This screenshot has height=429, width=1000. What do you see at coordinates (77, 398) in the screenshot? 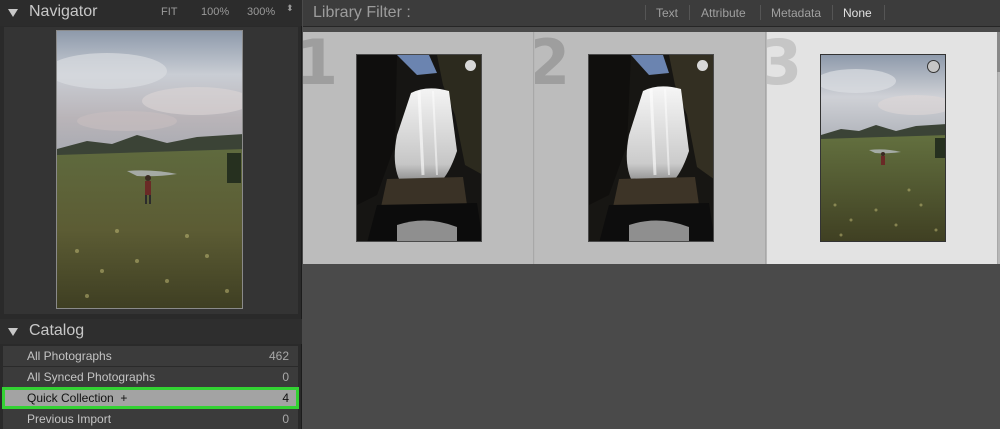
I see `catalog-item-label: Quick Collection +` at bounding box center [77, 398].